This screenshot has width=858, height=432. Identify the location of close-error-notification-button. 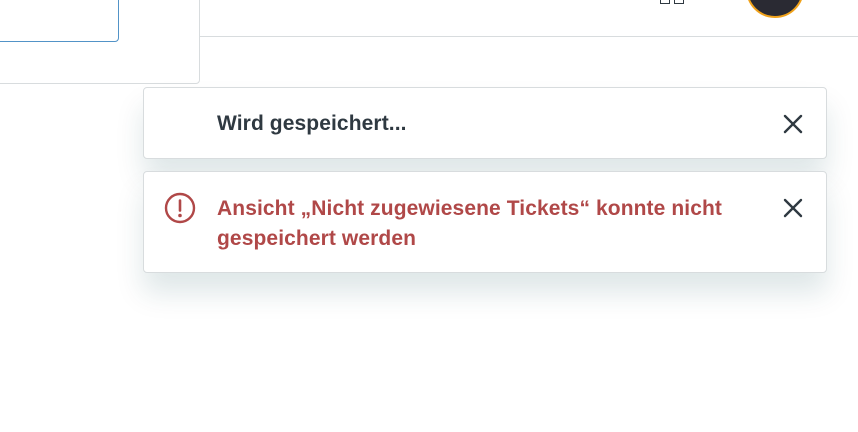
(793, 208).